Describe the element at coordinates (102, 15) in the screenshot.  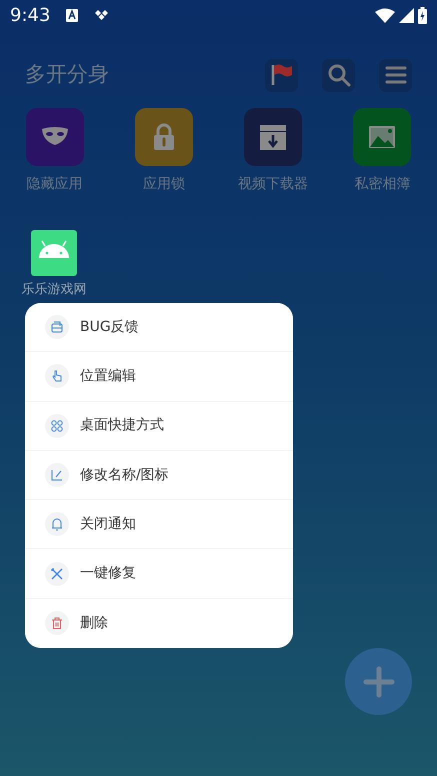
I see `diamond-icon` at that location.